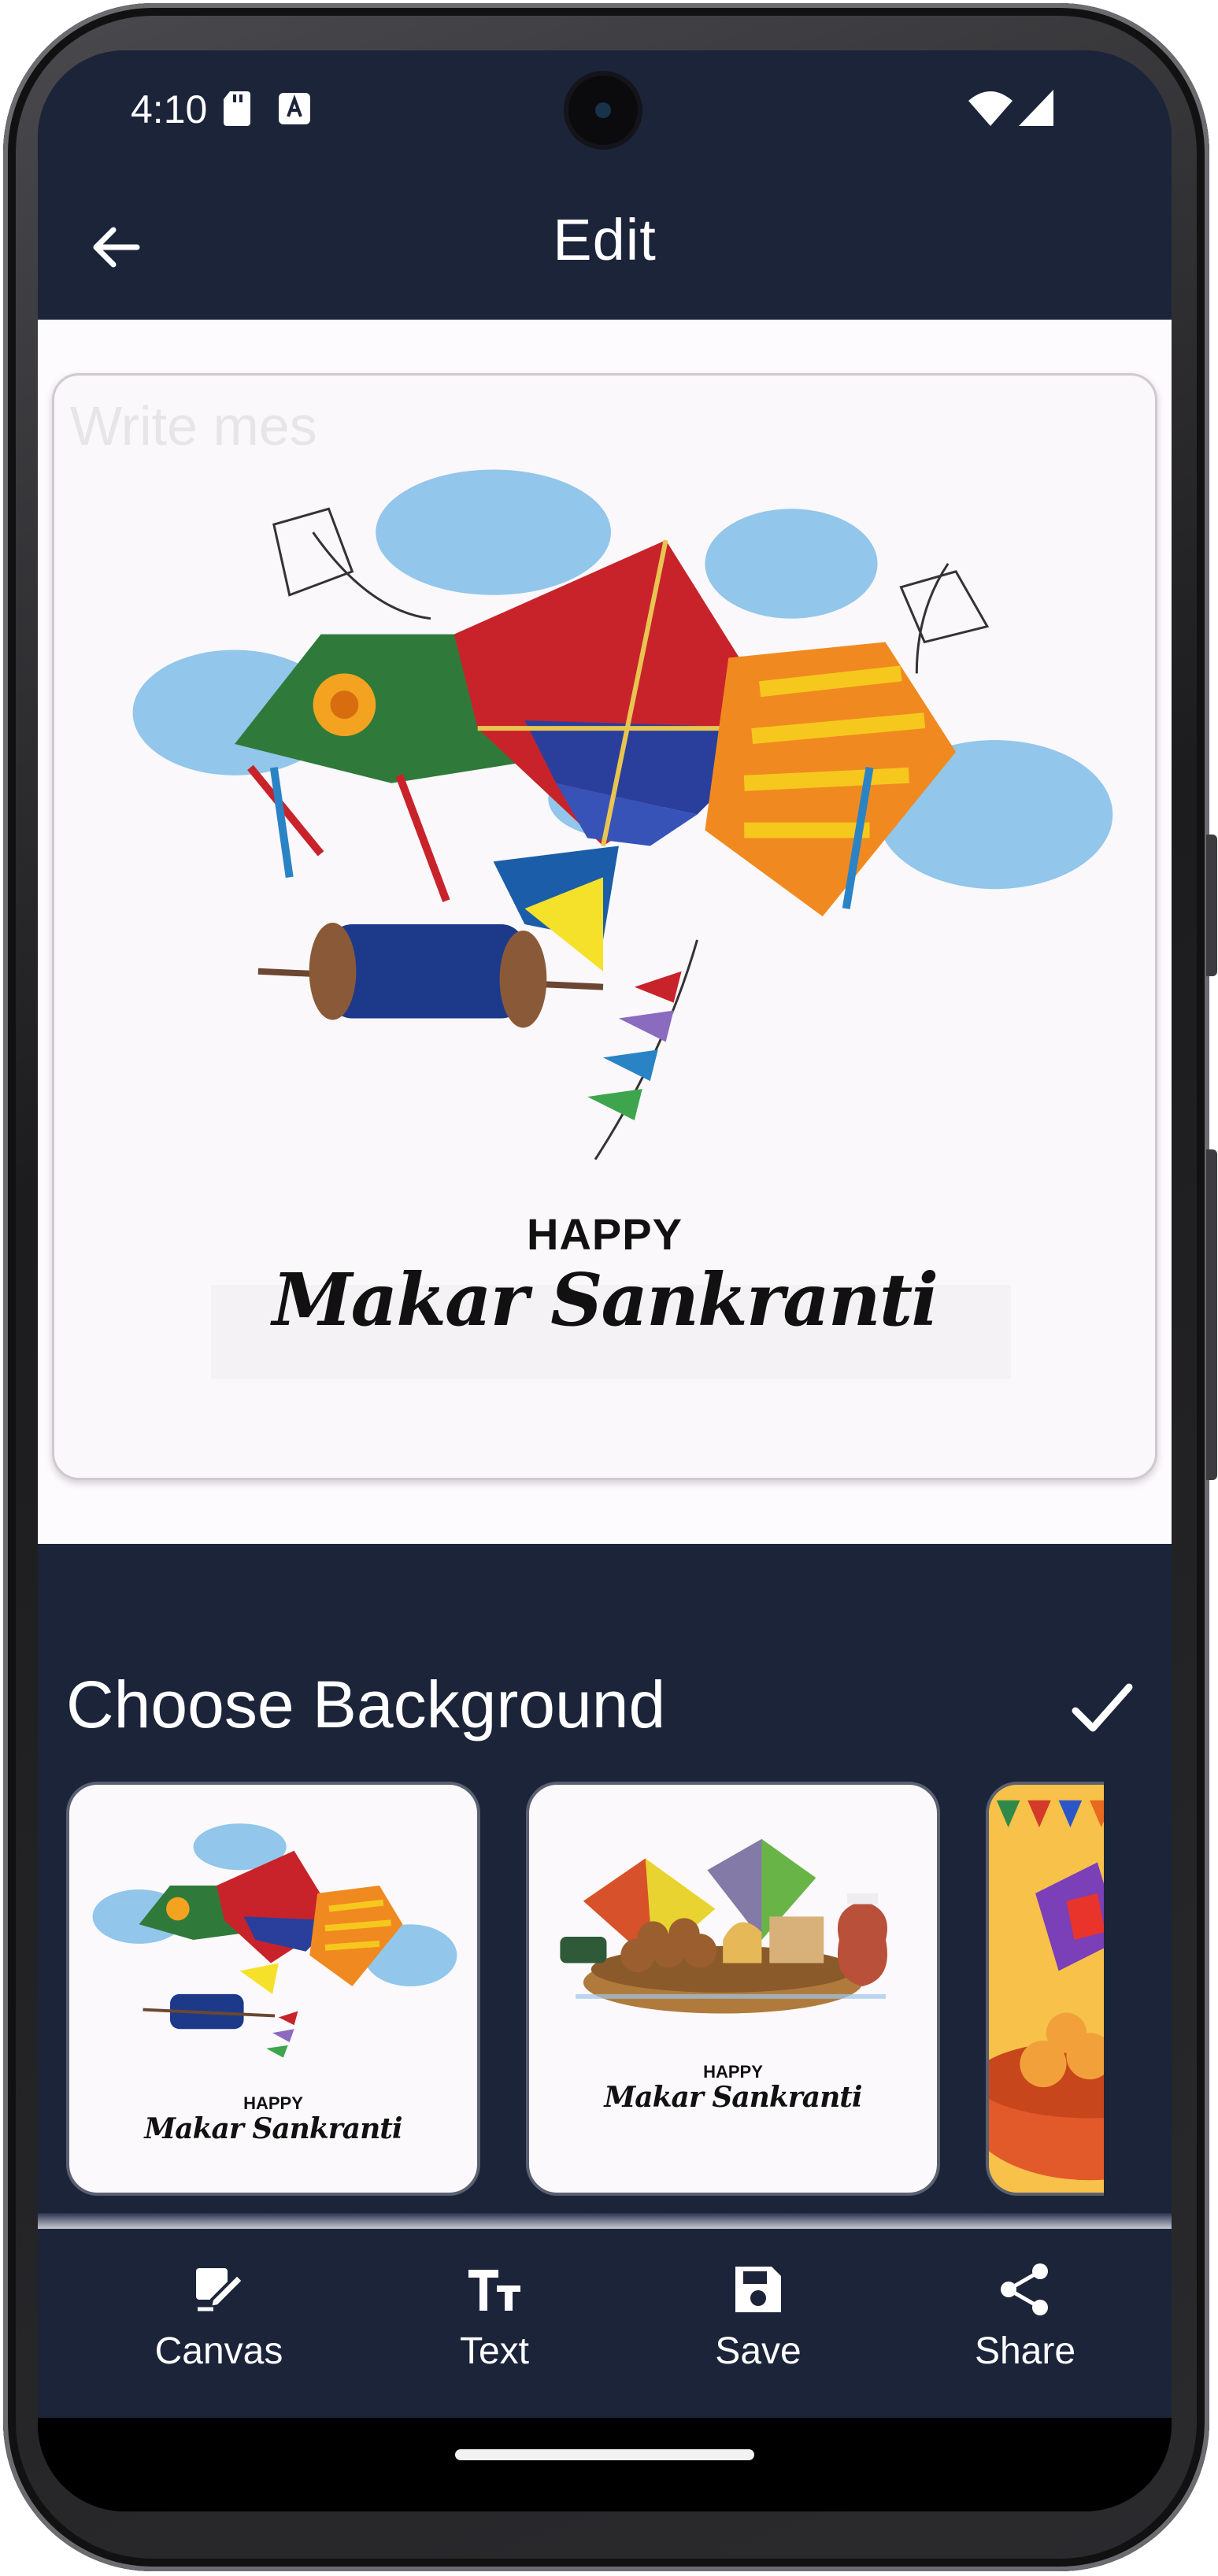 The width and height of the screenshot is (1218, 2576). What do you see at coordinates (494, 2351) in the screenshot?
I see `text-label: Text` at bounding box center [494, 2351].